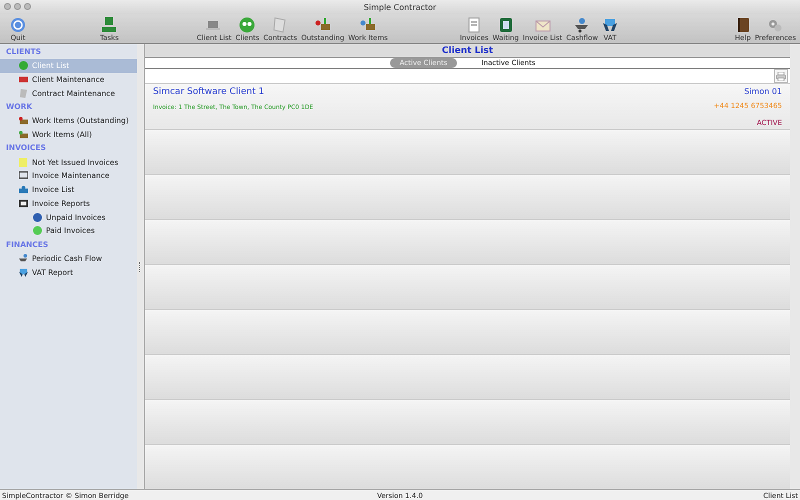 The image size is (800, 500). I want to click on gears-icon, so click(775, 25).